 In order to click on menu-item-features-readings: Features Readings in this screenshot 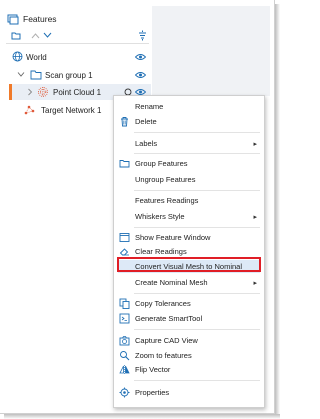, I will do `click(189, 200)`.